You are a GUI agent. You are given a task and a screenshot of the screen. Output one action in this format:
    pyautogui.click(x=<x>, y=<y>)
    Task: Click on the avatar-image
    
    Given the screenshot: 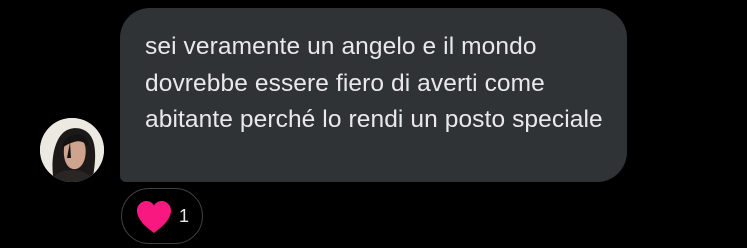 What is the action you would take?
    pyautogui.click(x=72, y=150)
    